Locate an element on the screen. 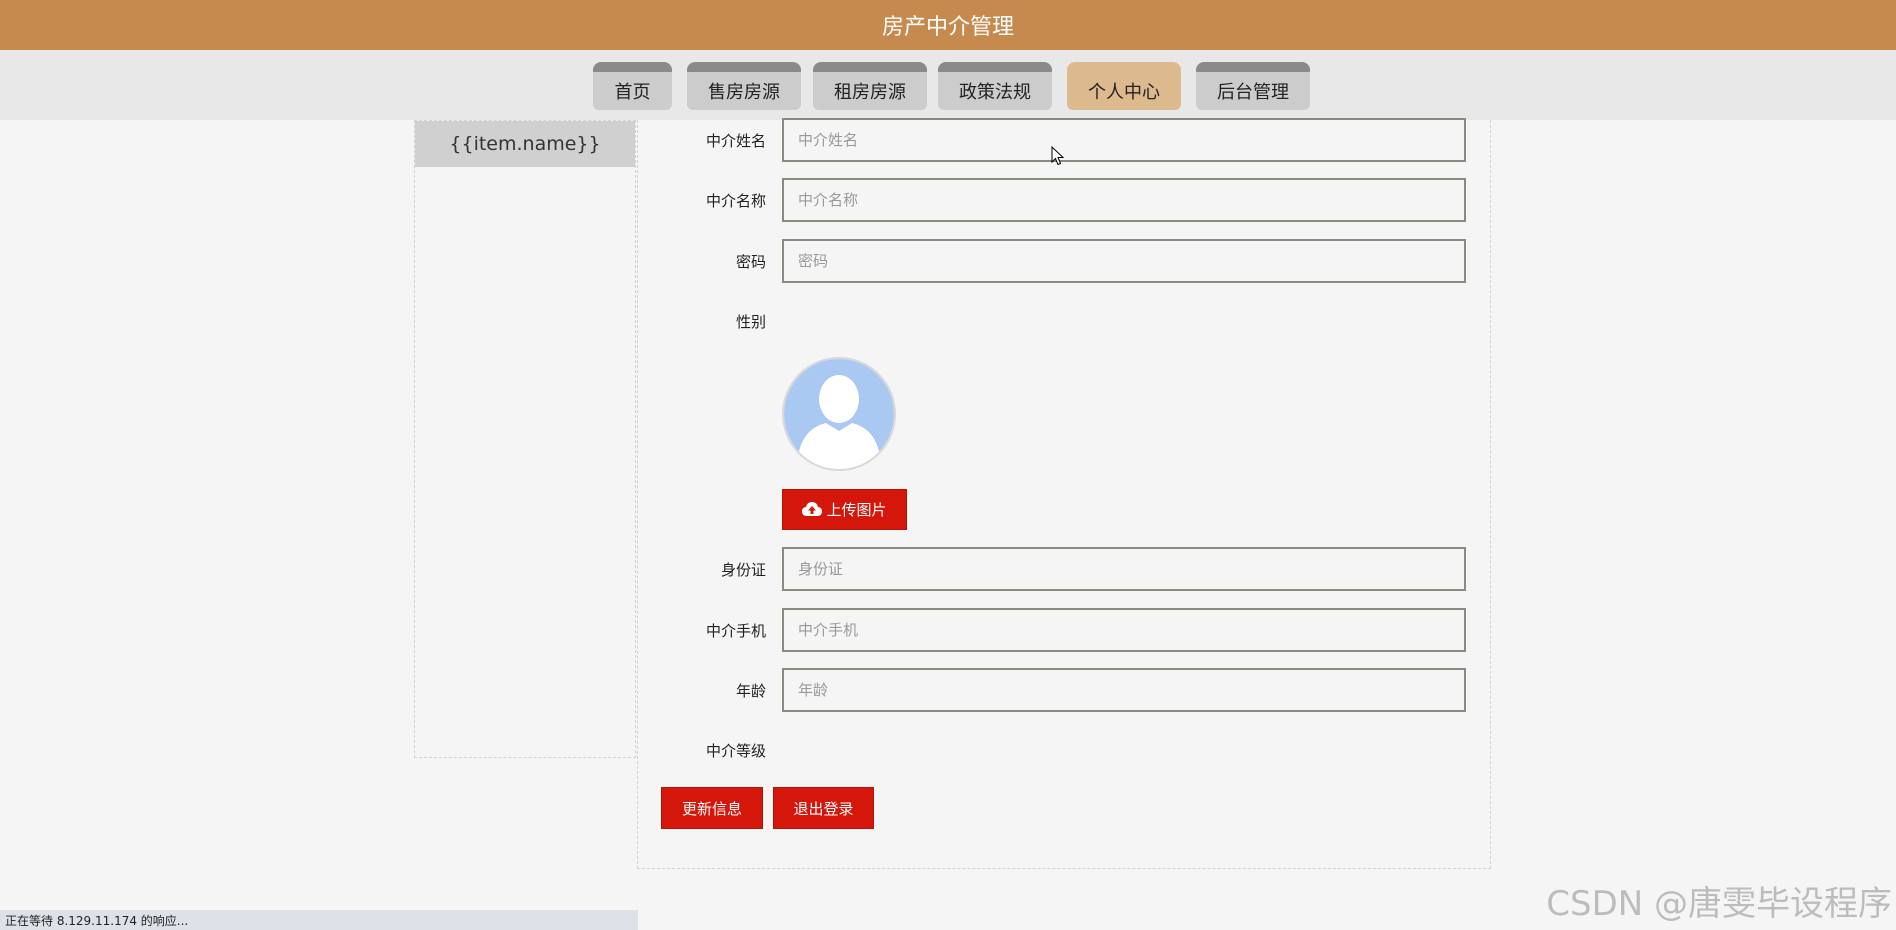 The image size is (1896, 930). age-label: 年龄 is located at coordinates (750, 691).